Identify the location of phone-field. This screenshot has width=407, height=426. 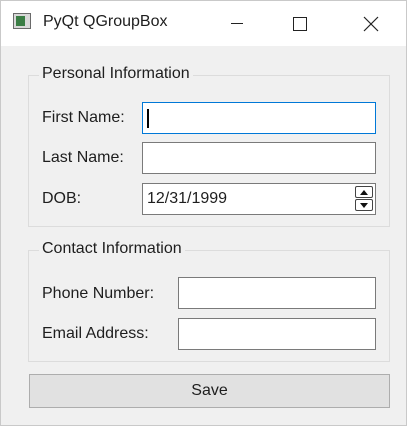
(277, 293).